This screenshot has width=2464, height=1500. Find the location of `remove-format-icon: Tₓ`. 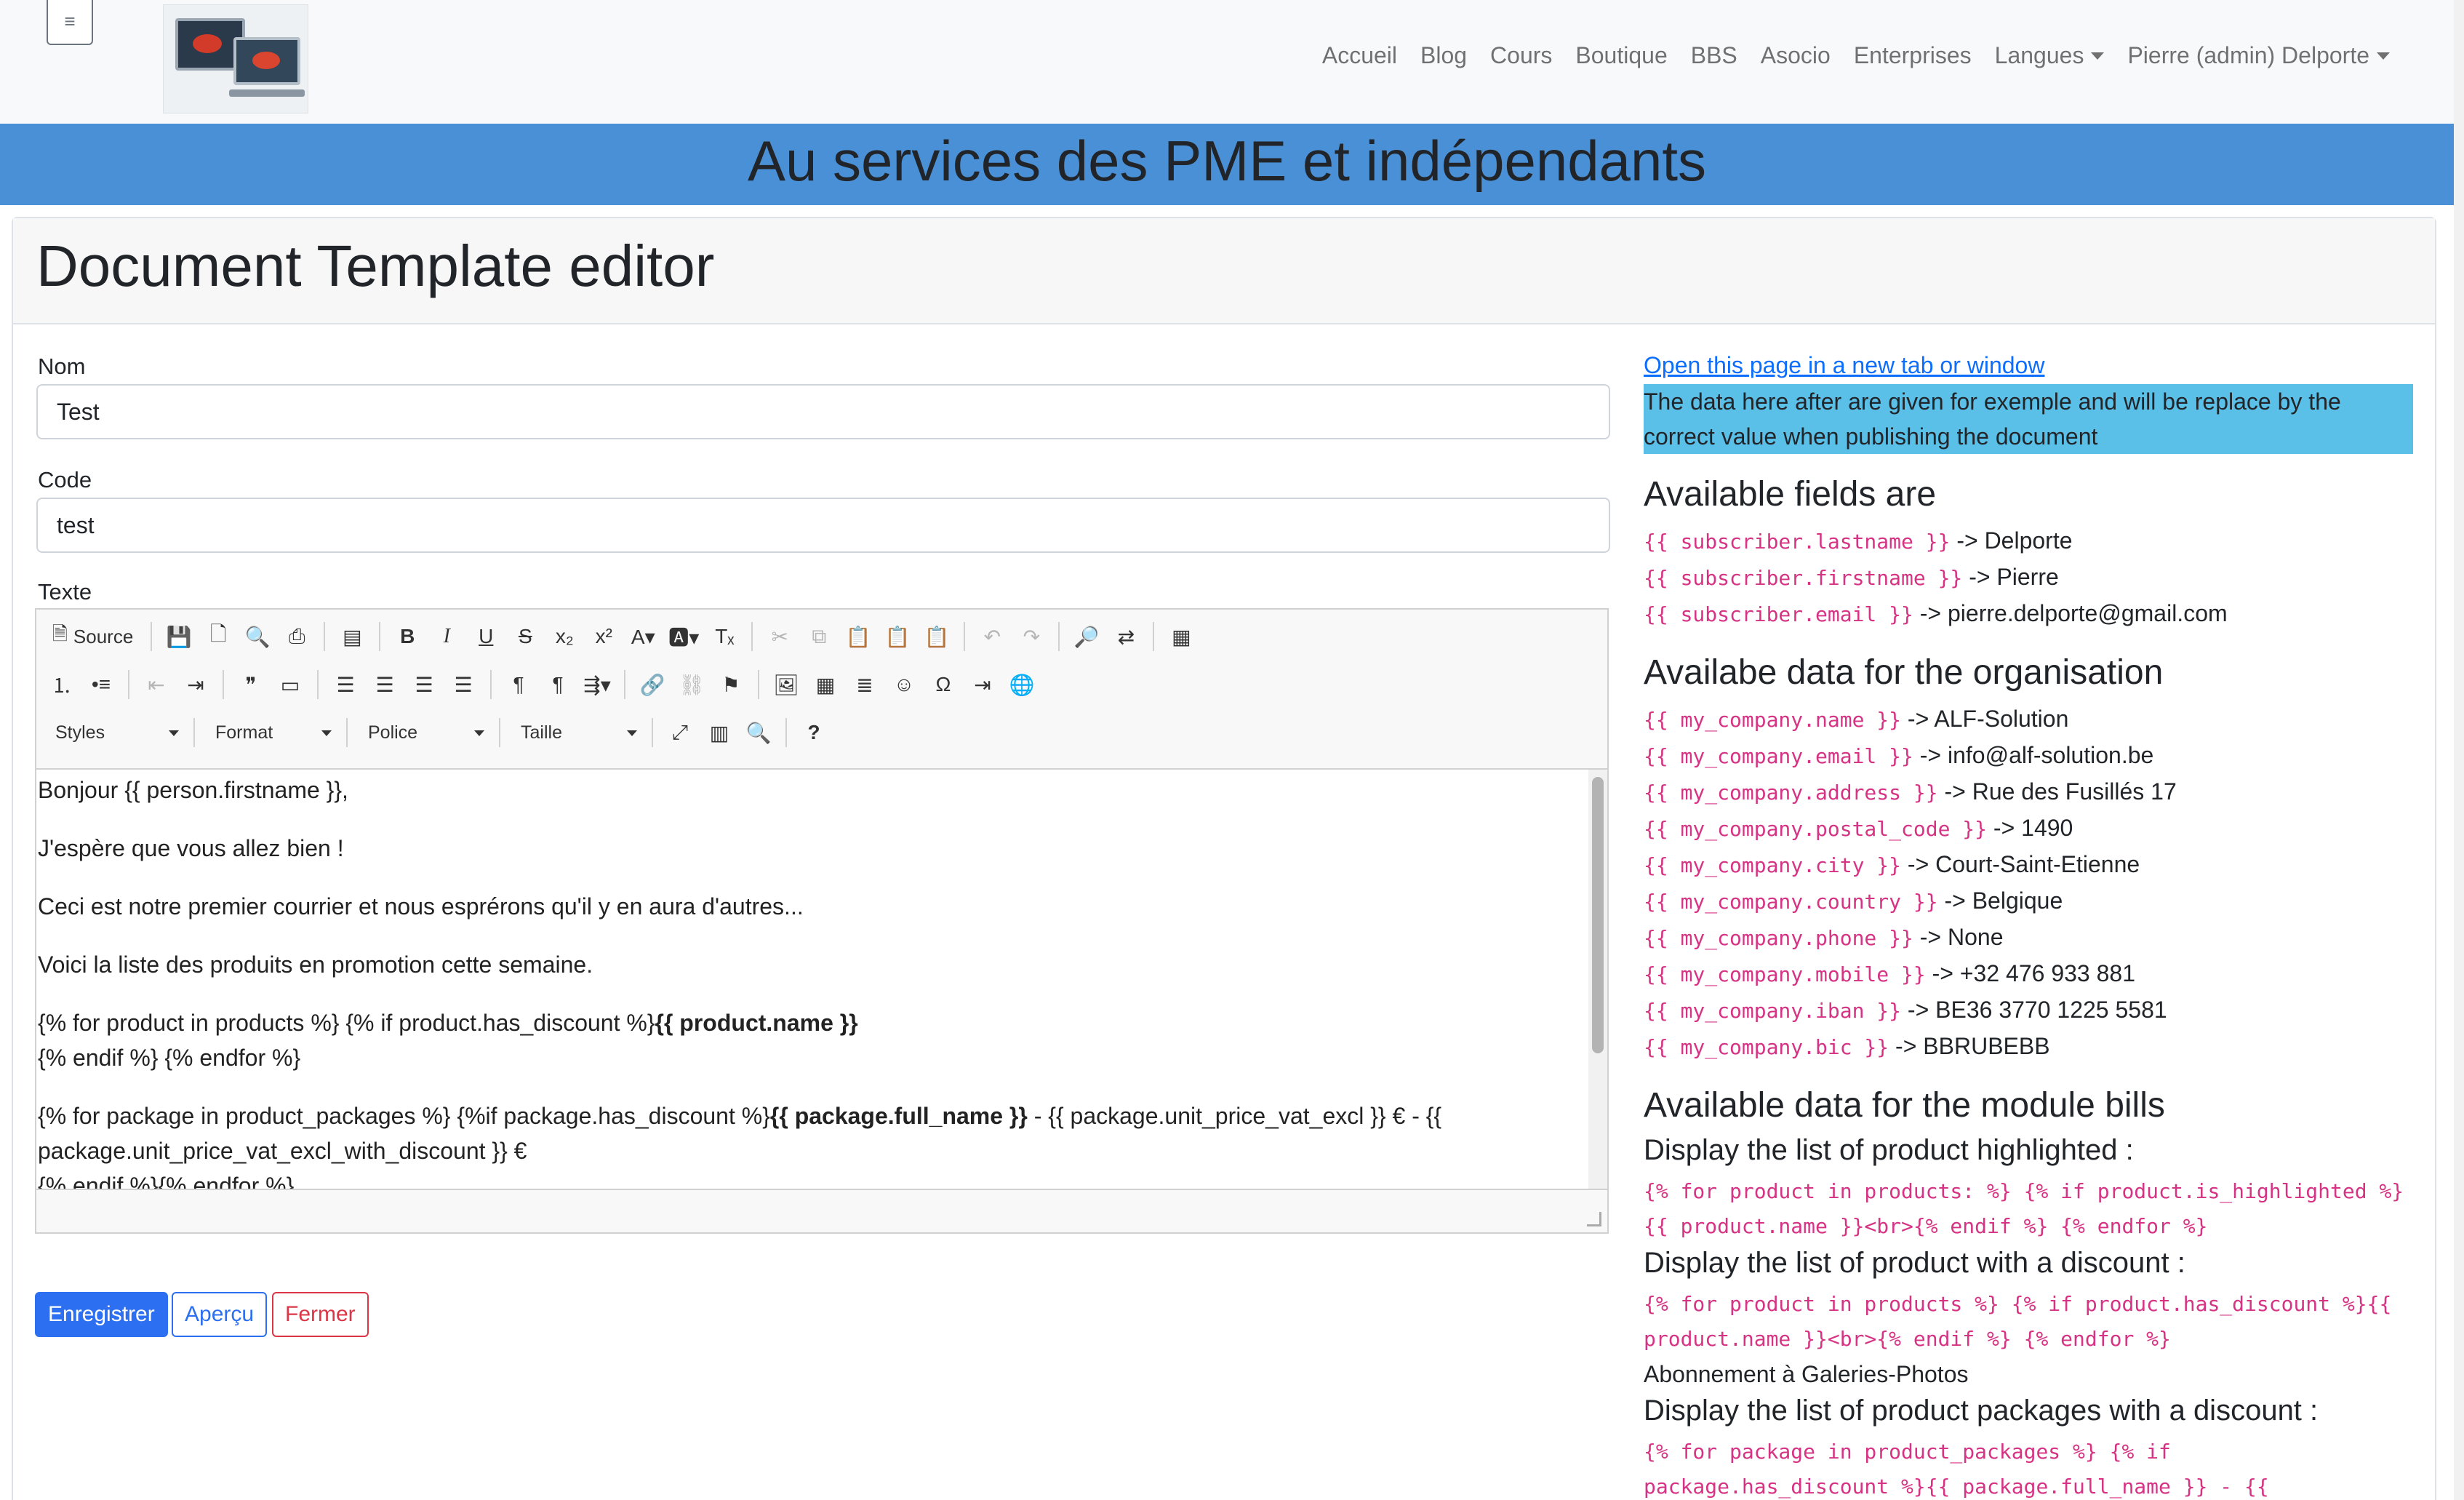

remove-format-icon: Tₓ is located at coordinates (724, 636).